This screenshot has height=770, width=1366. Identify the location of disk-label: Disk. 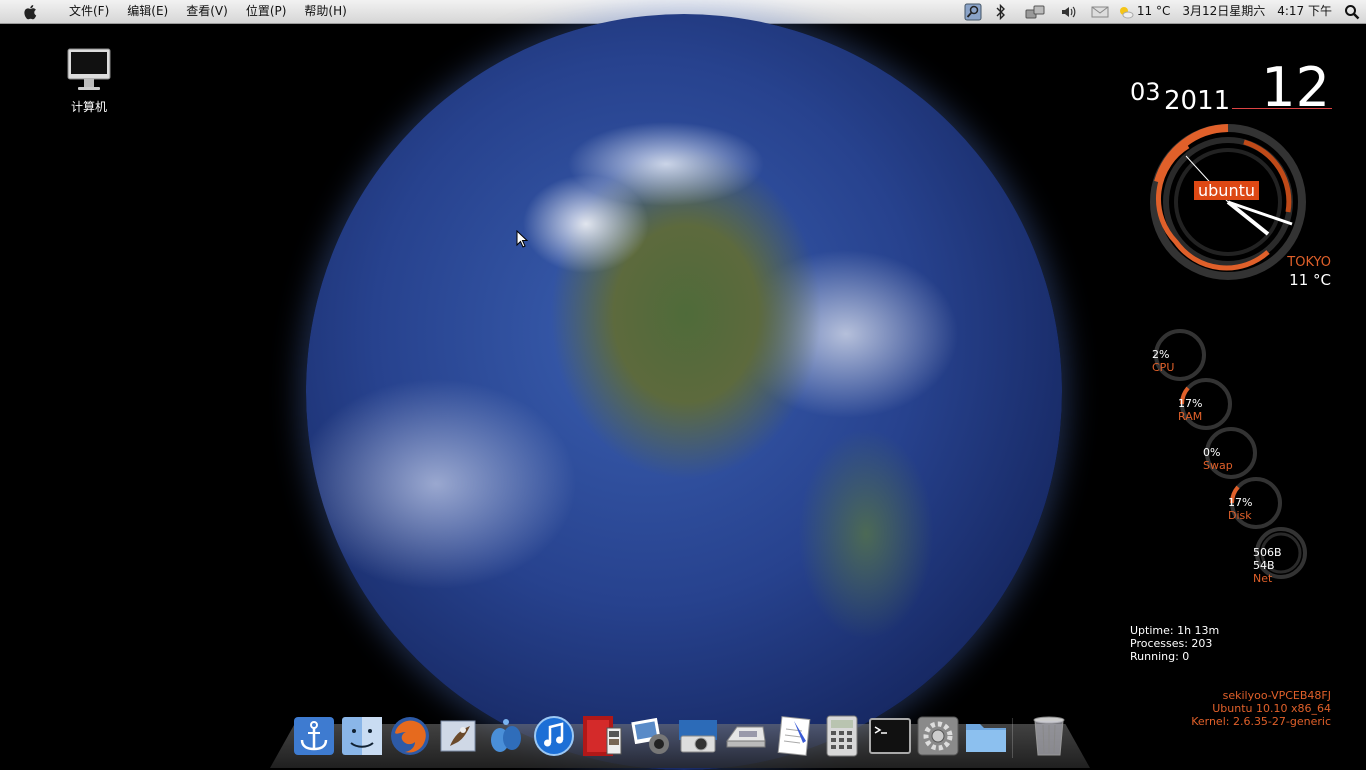
(1240, 515).